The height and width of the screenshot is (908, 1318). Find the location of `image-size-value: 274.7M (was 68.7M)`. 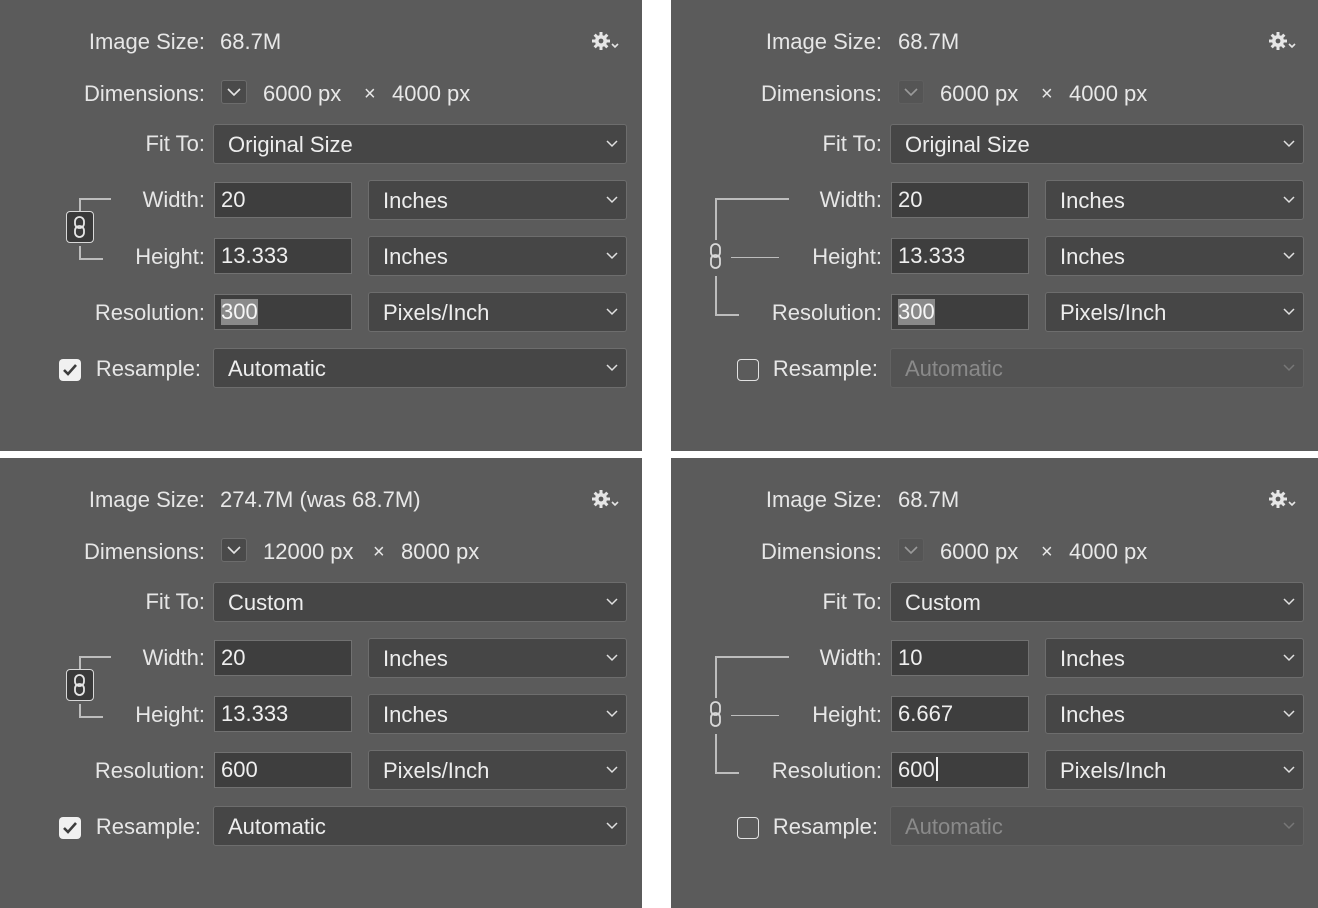

image-size-value: 274.7M (was 68.7M) is located at coordinates (320, 499).